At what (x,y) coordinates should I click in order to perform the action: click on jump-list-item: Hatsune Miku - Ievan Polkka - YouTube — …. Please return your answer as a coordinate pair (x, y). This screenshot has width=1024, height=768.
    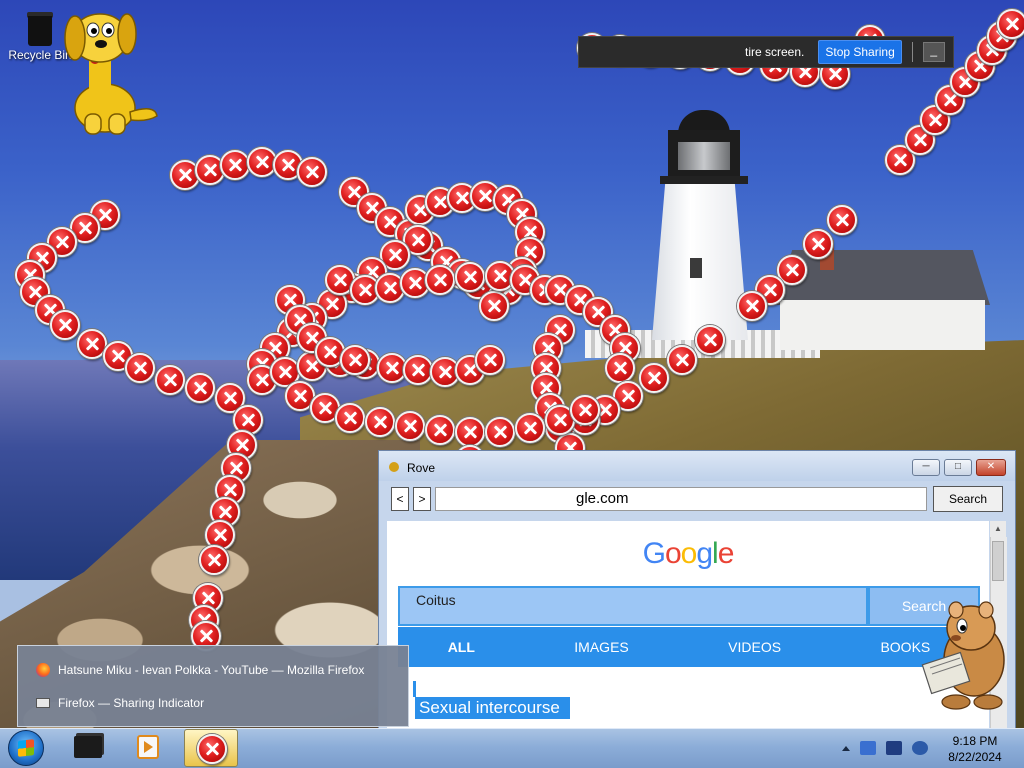
    Looking at the image, I should click on (200, 670).